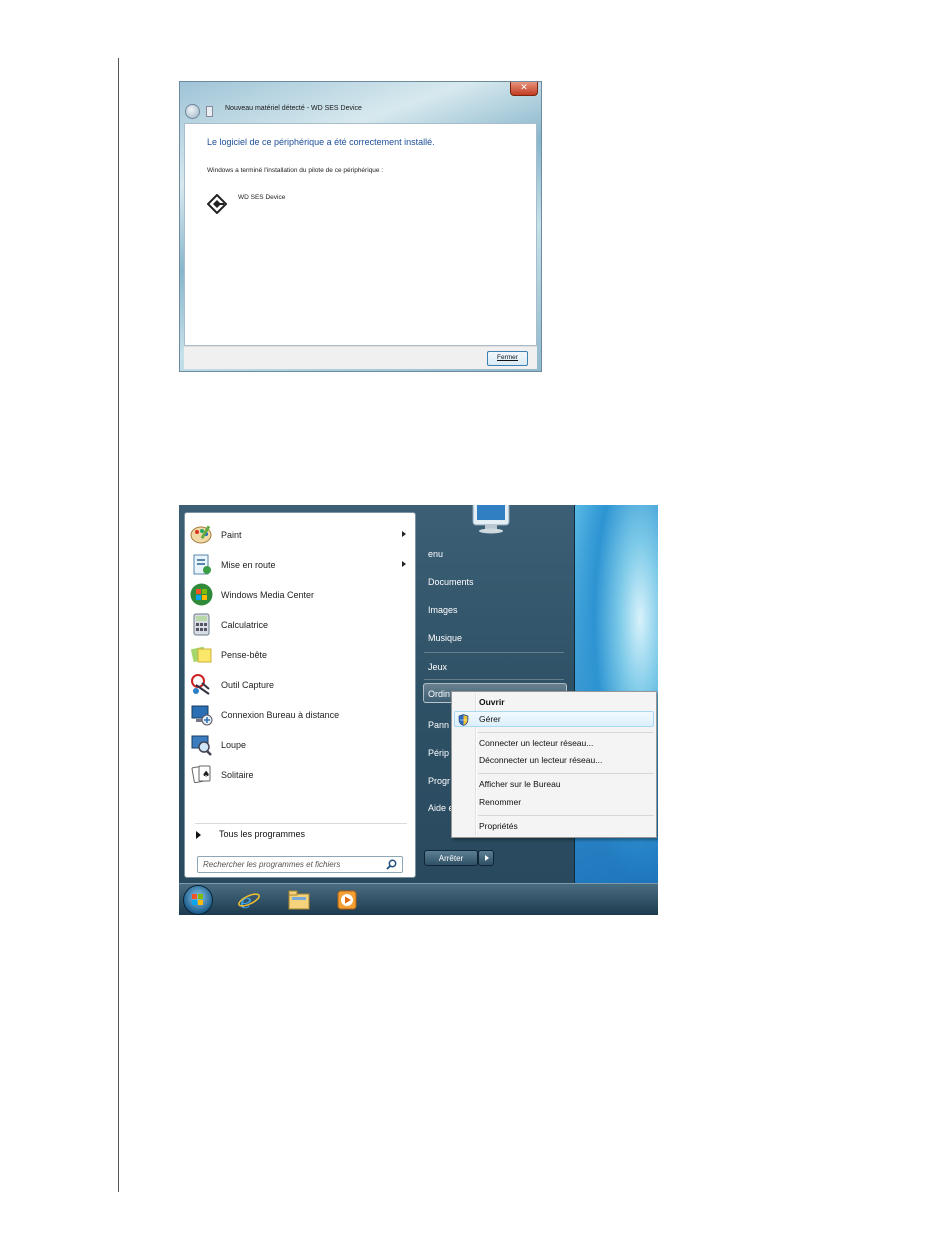 The width and height of the screenshot is (950, 1248). What do you see at coordinates (418, 899) in the screenshot?
I see `taskbar: e` at bounding box center [418, 899].